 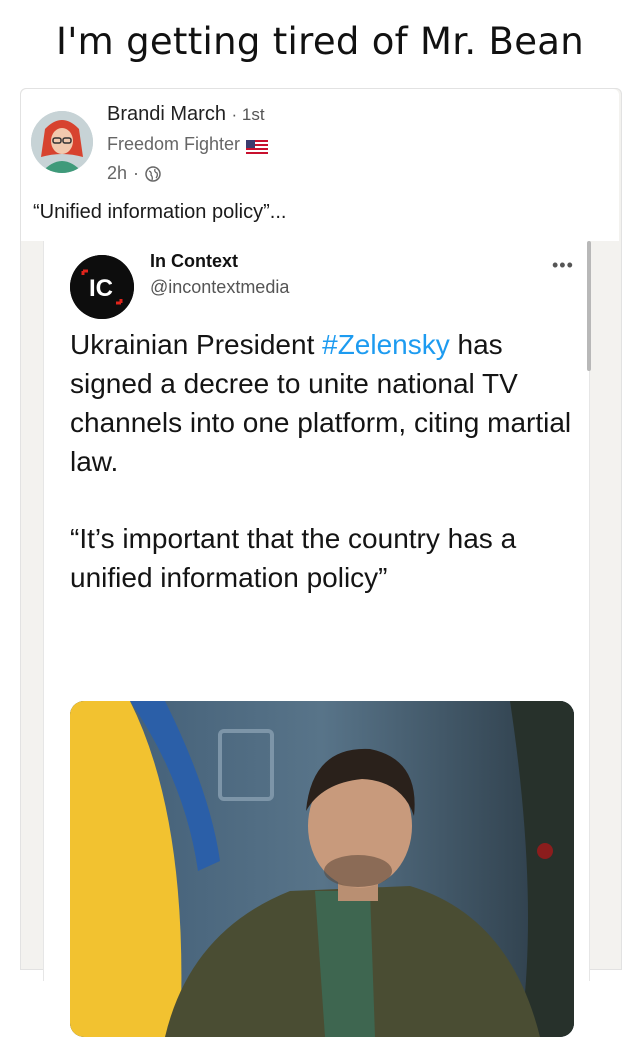 I want to click on post-time: 2h, so click(x=117, y=173).